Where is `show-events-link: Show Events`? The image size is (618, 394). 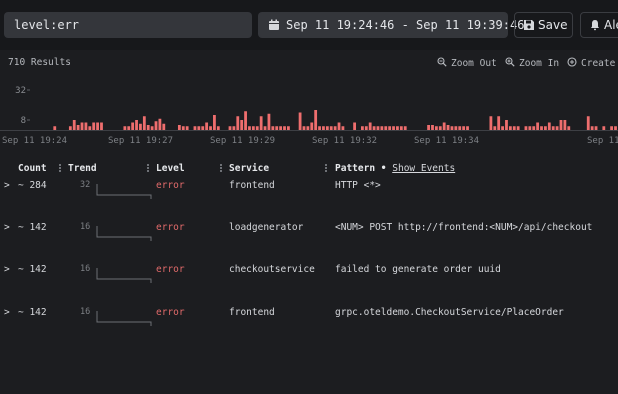 show-events-link: Show Events is located at coordinates (423, 168).